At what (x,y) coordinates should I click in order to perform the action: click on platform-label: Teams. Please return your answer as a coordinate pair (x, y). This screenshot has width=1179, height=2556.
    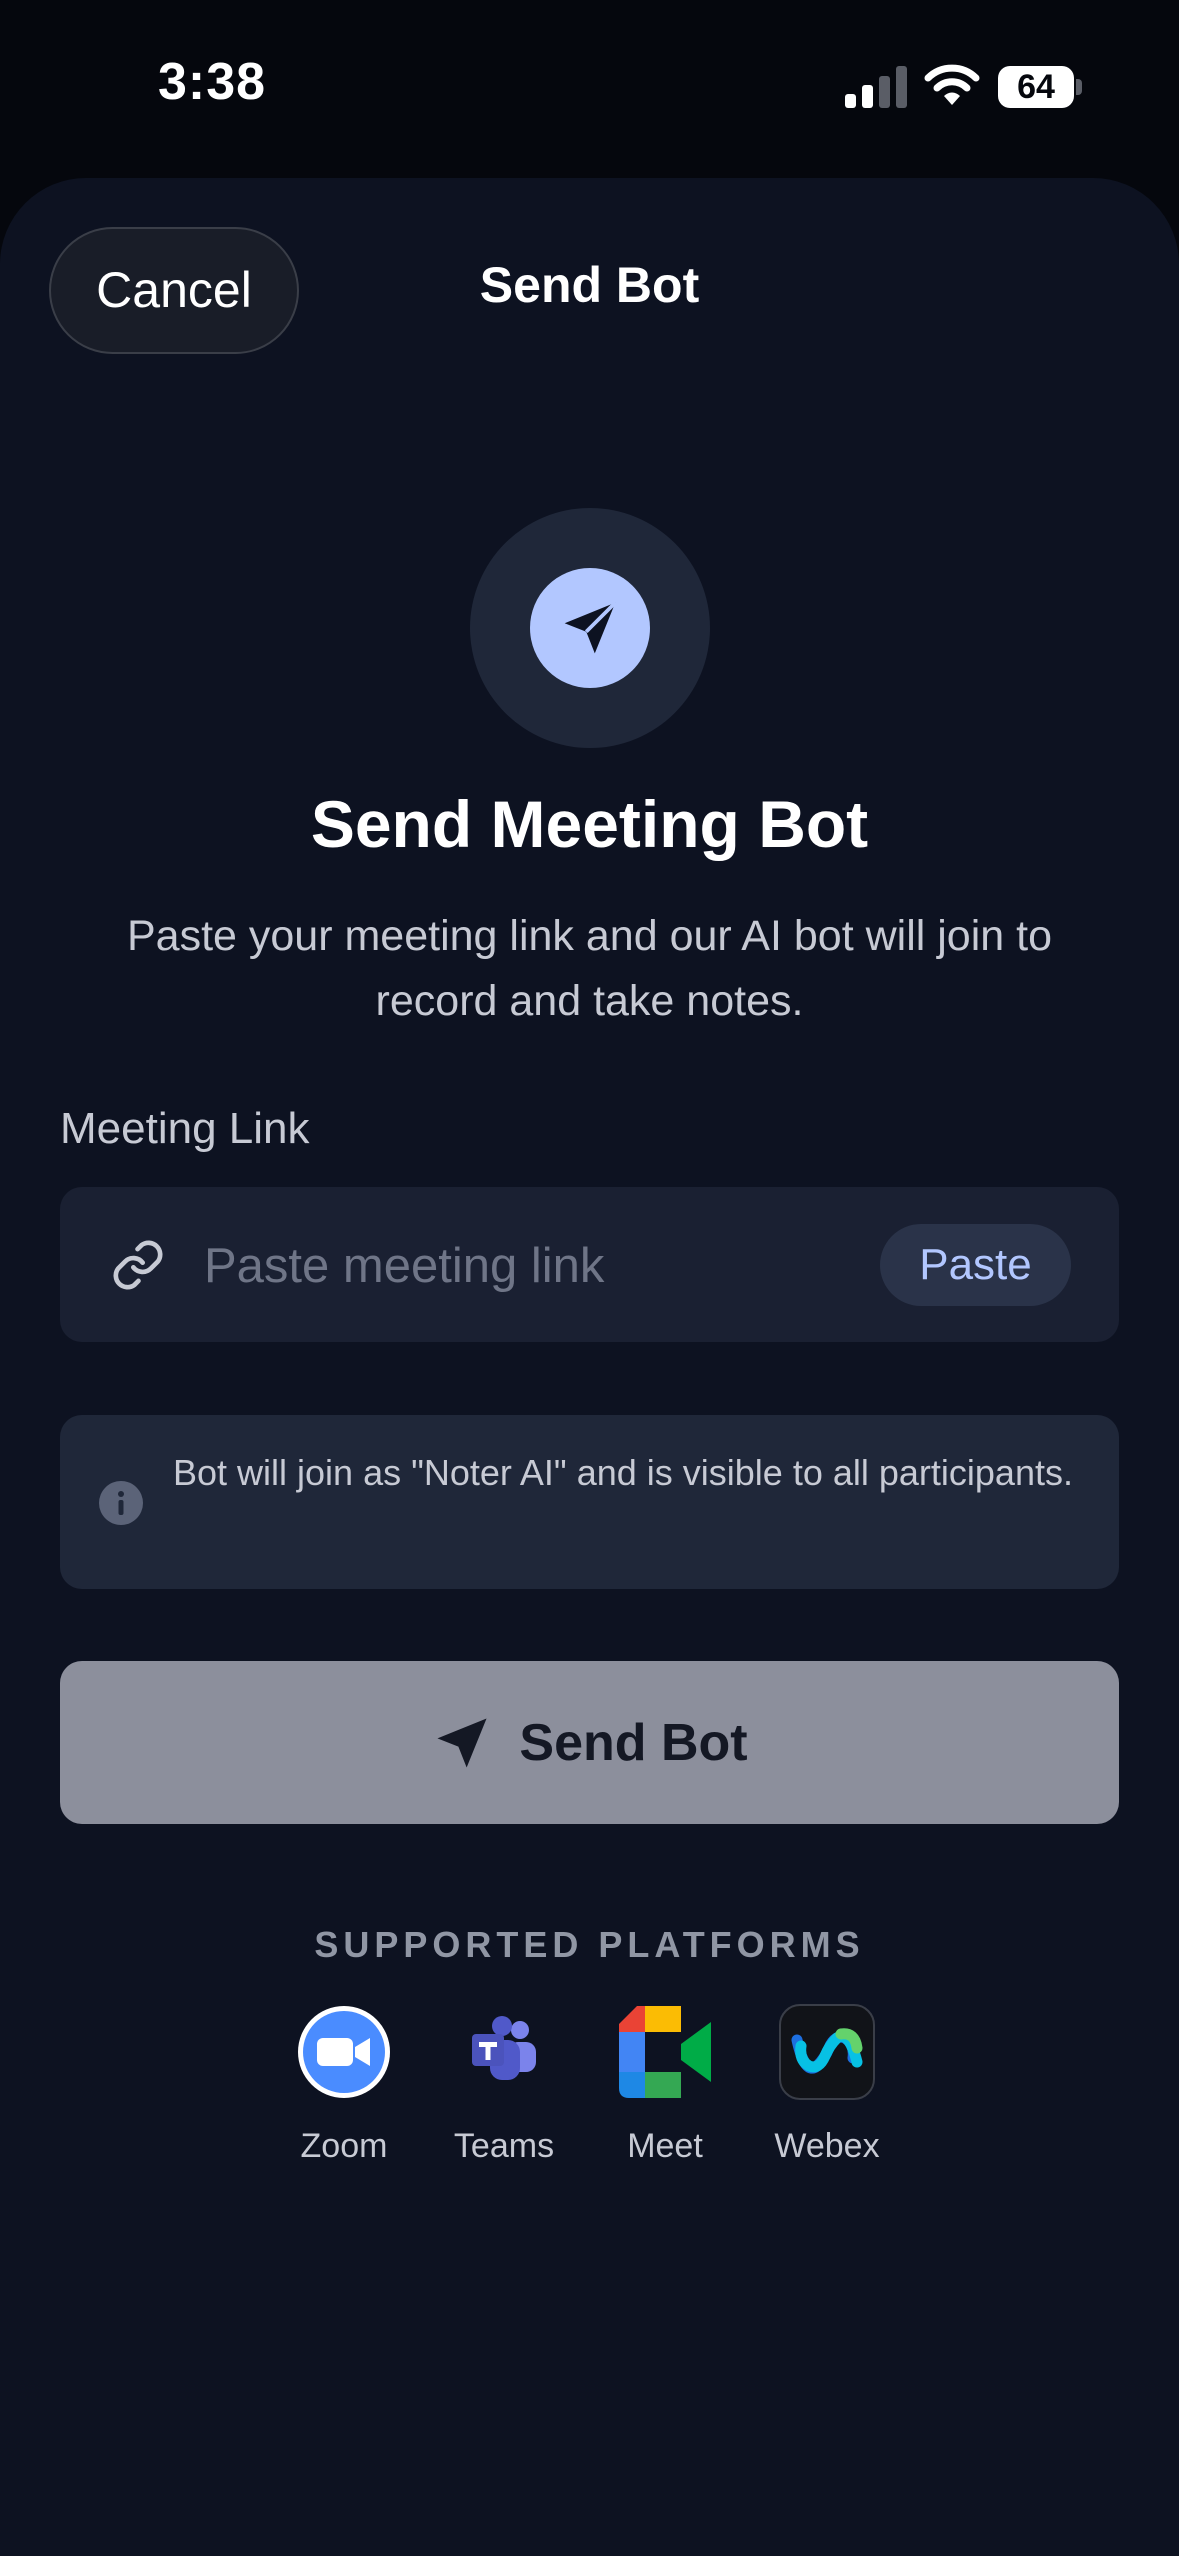
    Looking at the image, I should click on (504, 2146).